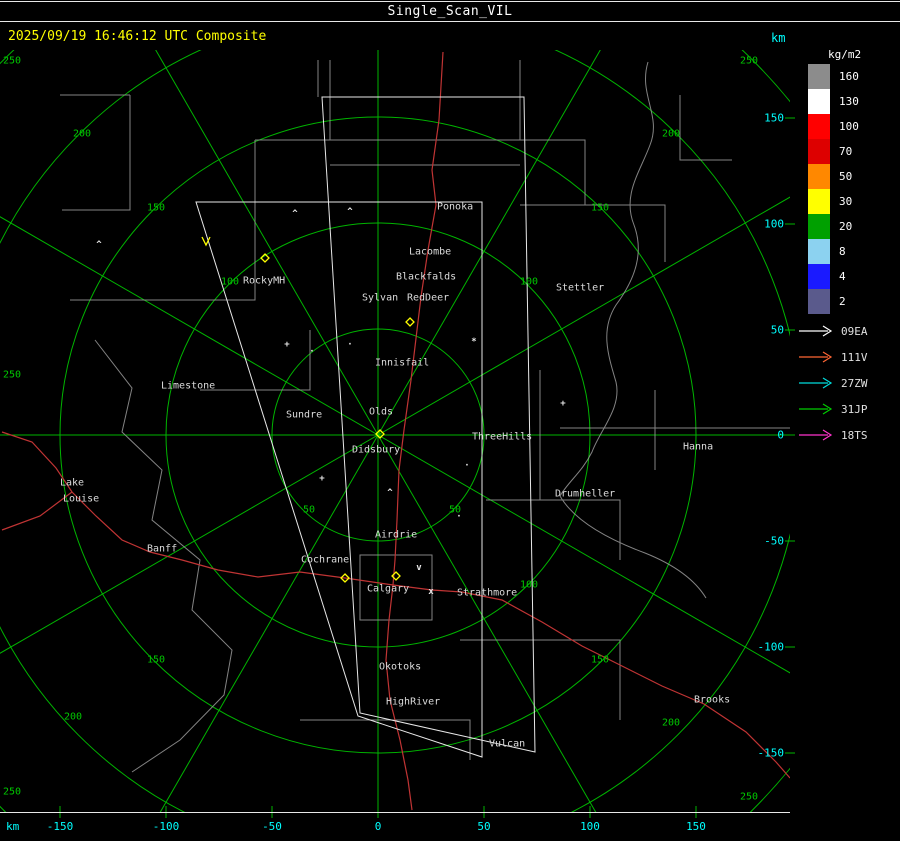  What do you see at coordinates (854, 331) in the screenshot?
I see `radar-site-id: 09EA` at bounding box center [854, 331].